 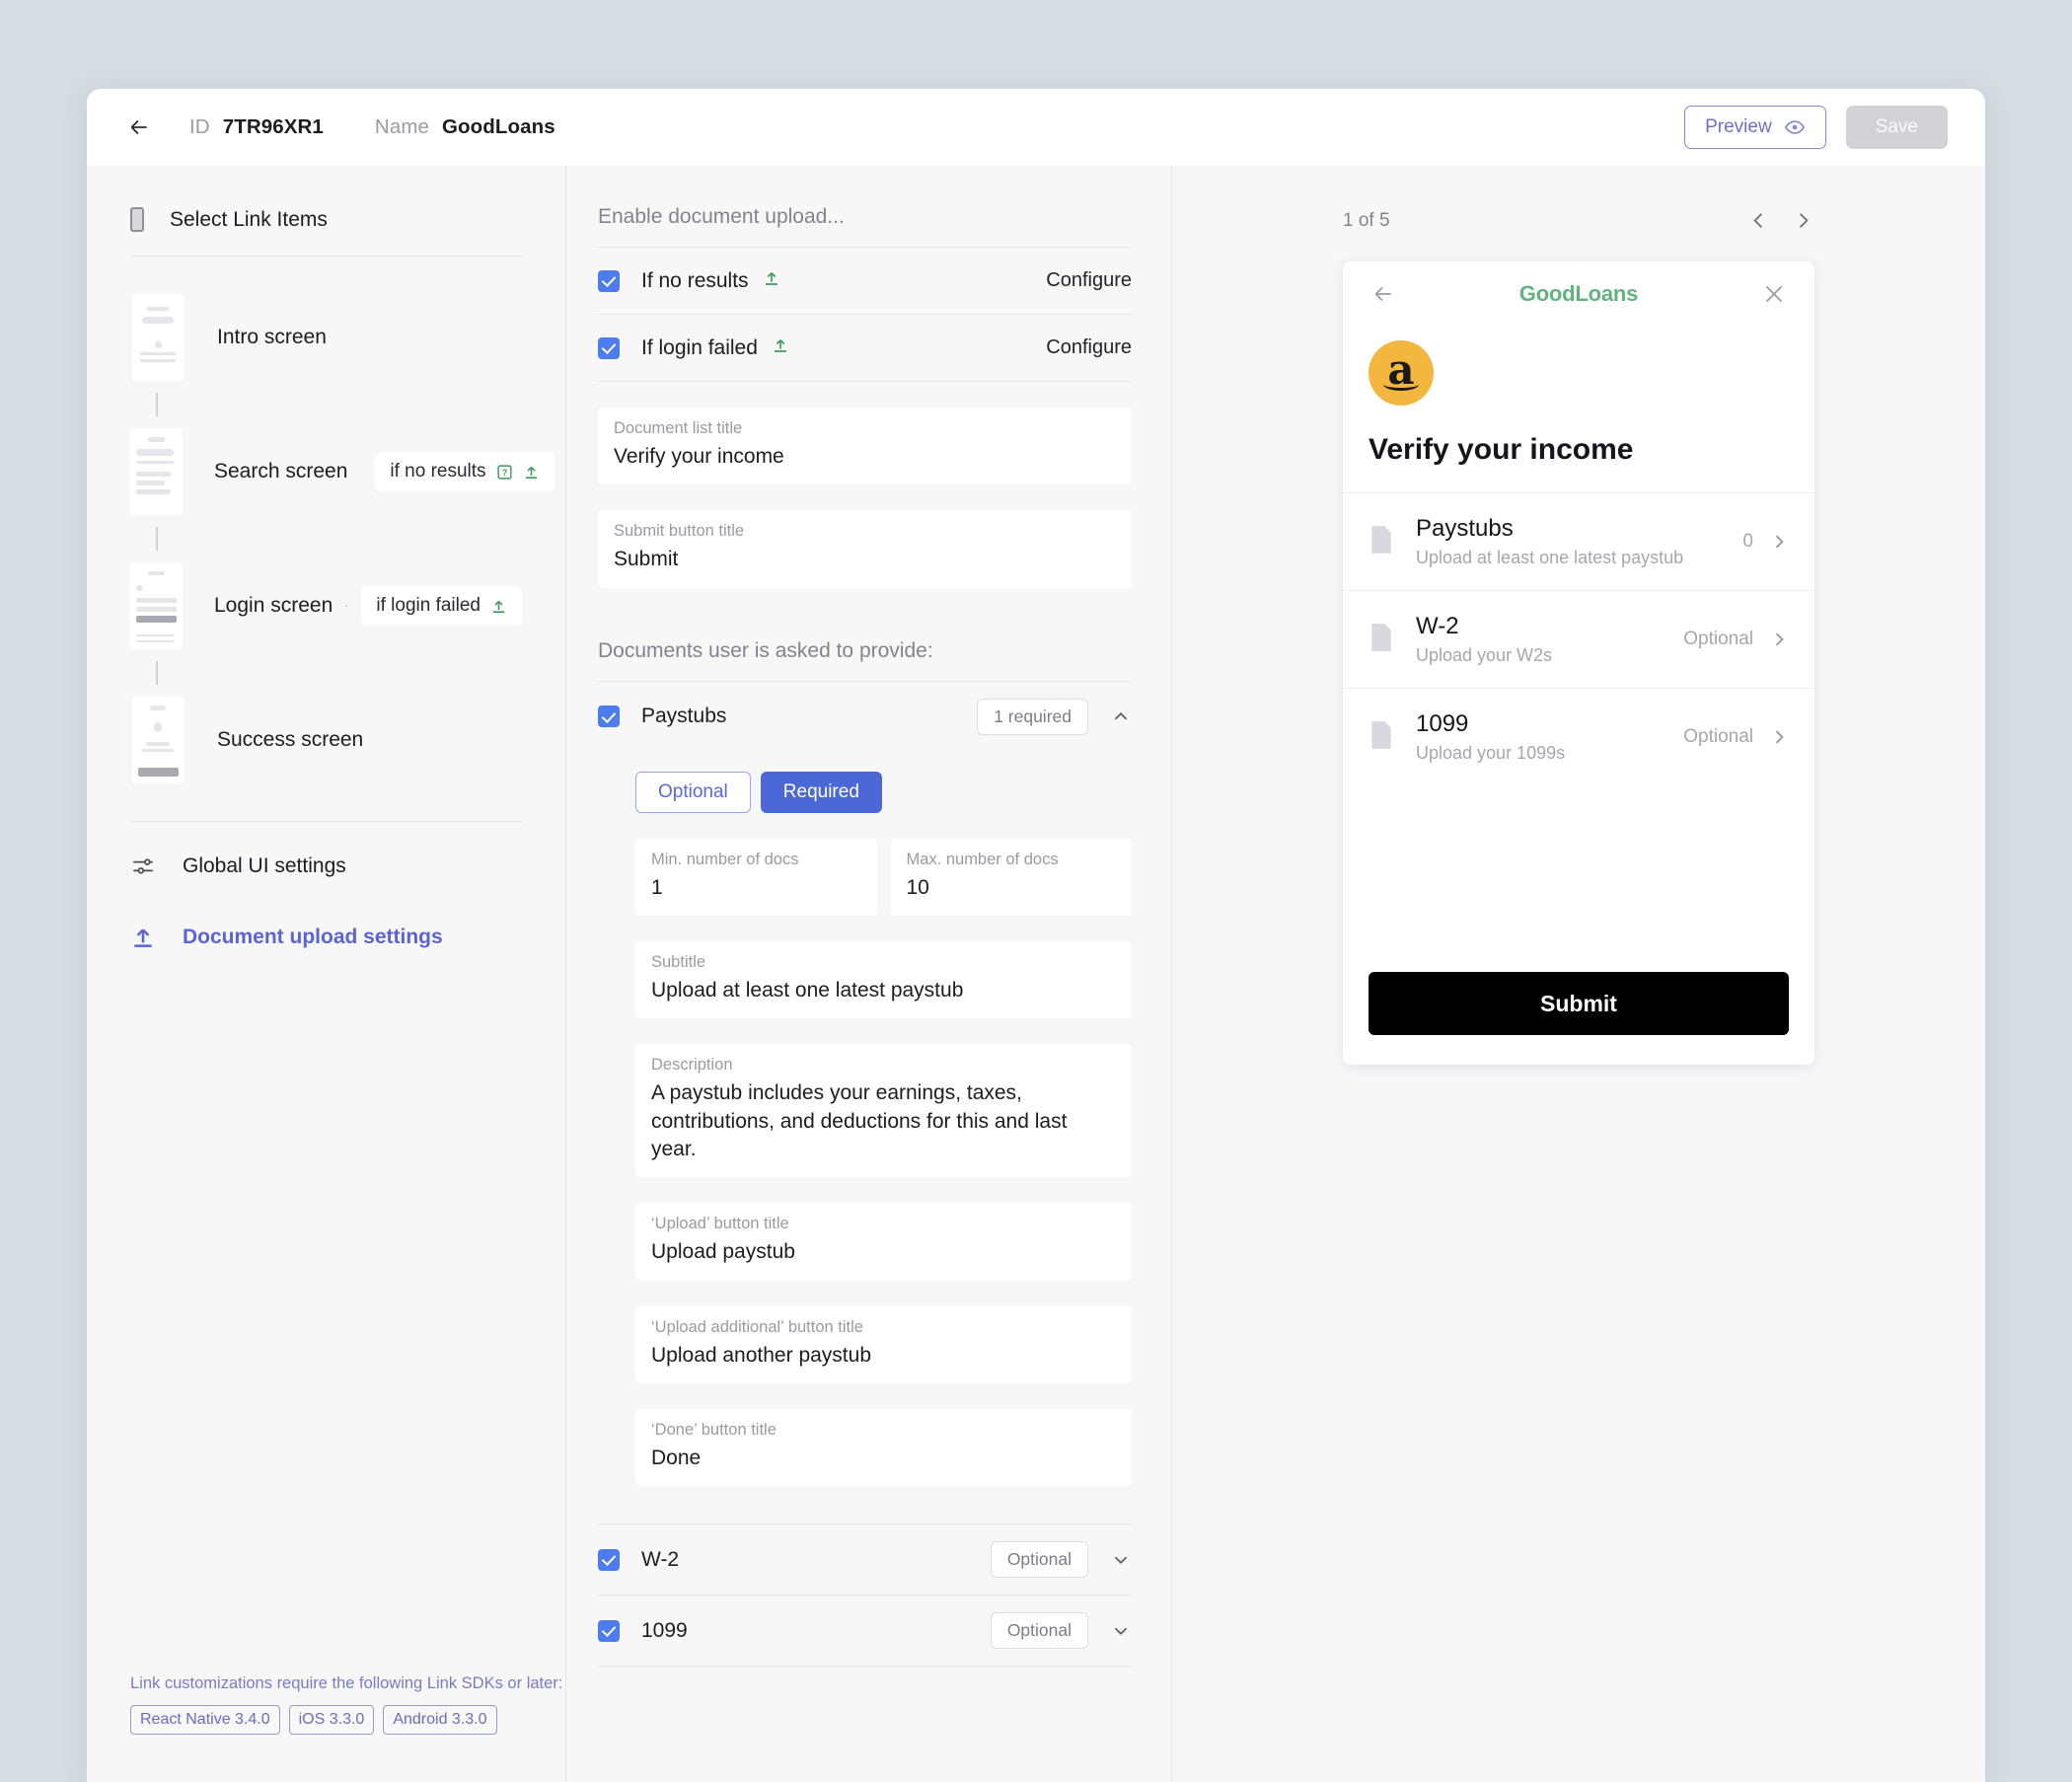 I want to click on preview-toolbar: 1 of 5, so click(x=1579, y=220).